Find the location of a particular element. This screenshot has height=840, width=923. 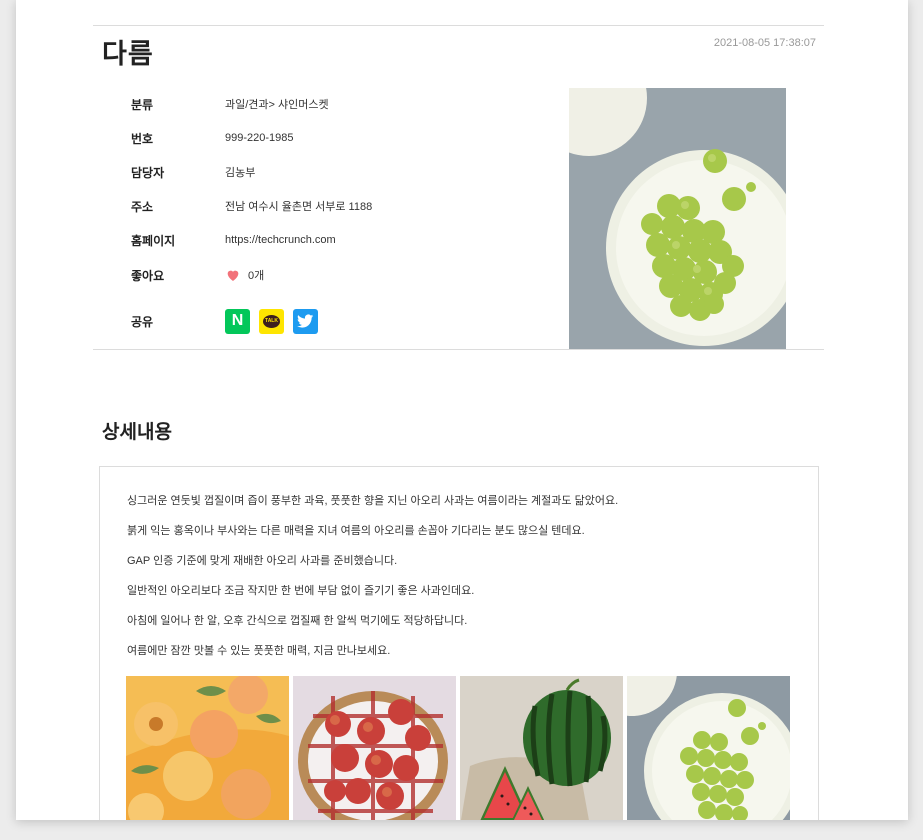

info-row-address: 주소 전남 여수시 율촌면 서부로 1188 is located at coordinates (251, 206).